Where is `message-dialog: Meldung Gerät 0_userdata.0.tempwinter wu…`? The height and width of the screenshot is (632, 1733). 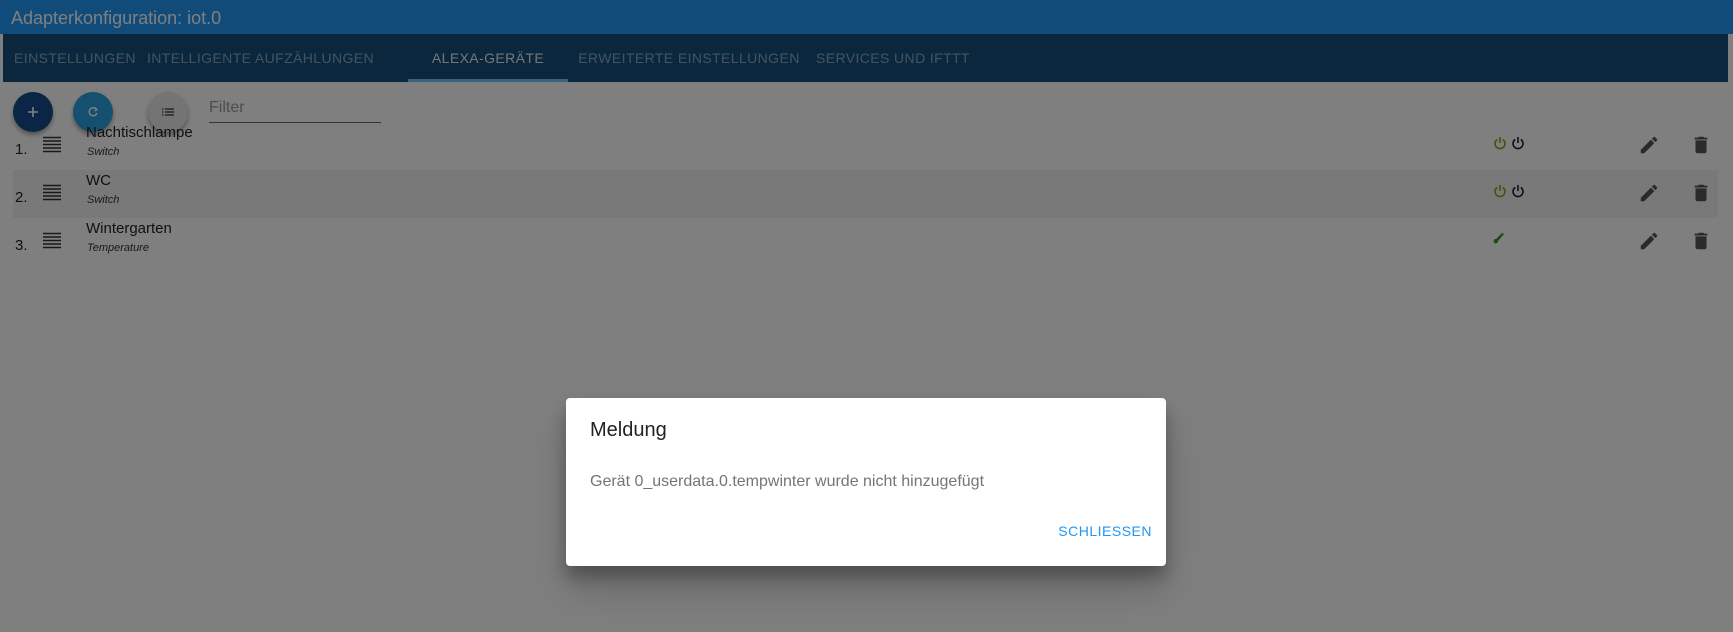
message-dialog: Meldung Gerät 0_userdata.0.tempwinter wu… is located at coordinates (866, 482).